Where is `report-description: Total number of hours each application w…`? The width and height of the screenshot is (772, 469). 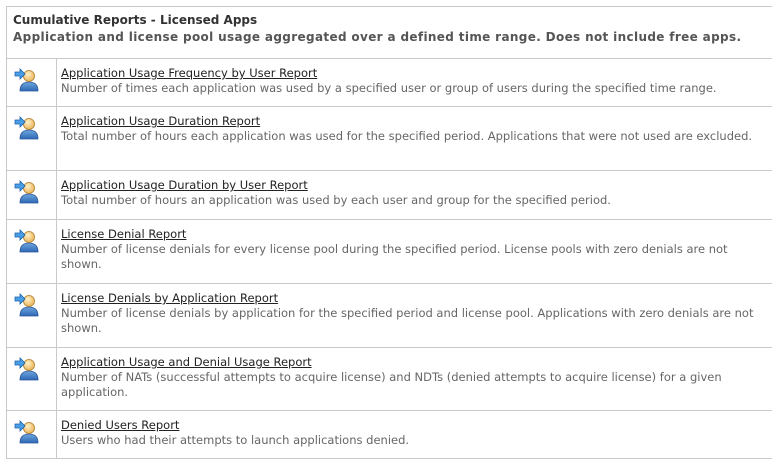 report-description: Total number of hours each application w… is located at coordinates (407, 136).